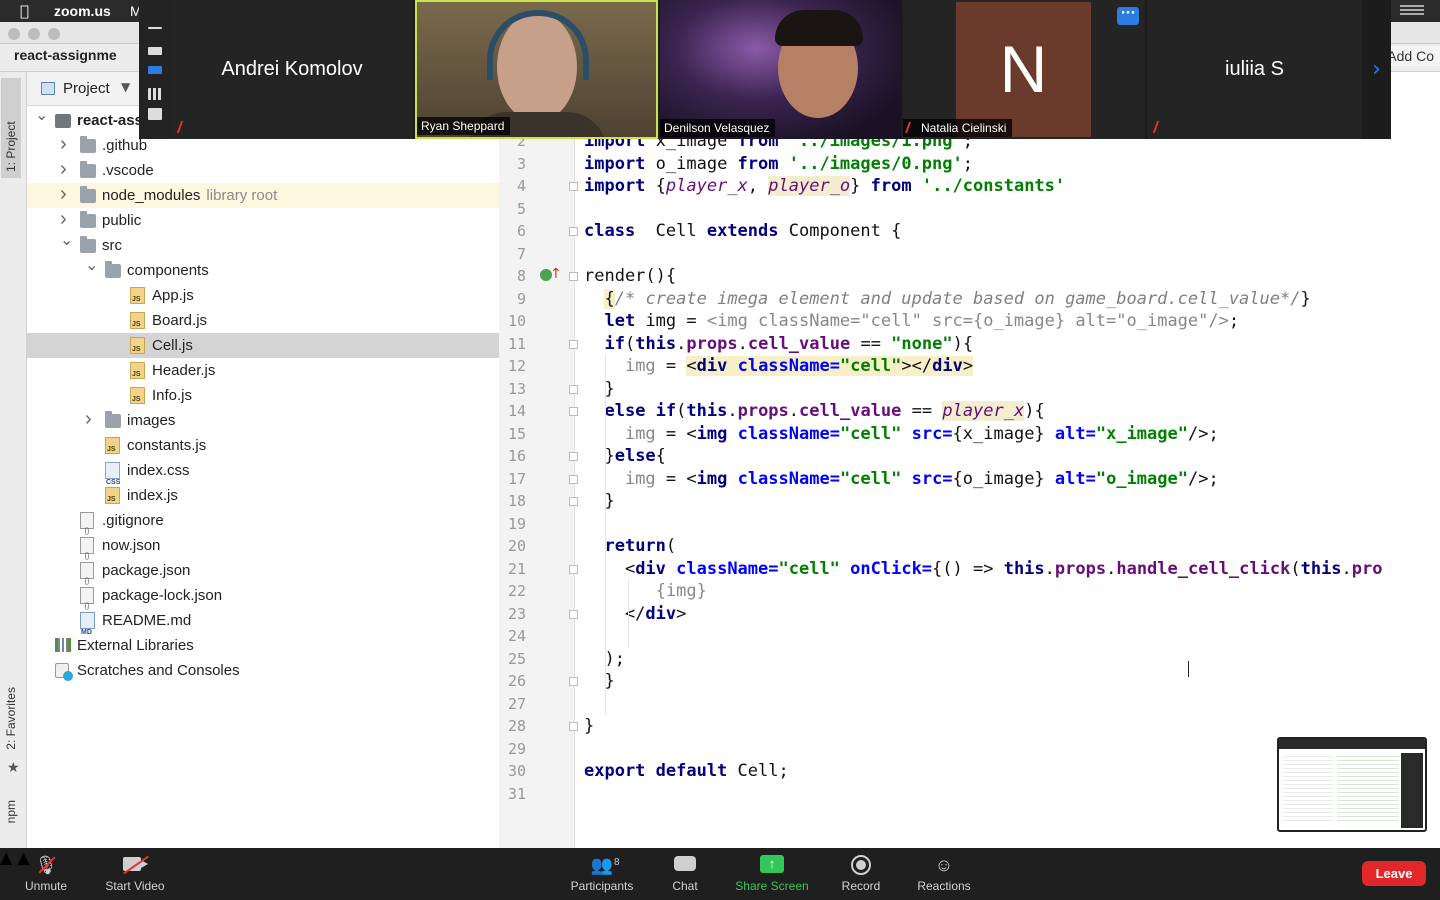 The width and height of the screenshot is (1440, 900). Describe the element at coordinates (152, 495) in the screenshot. I see `tree-item-label: index.js` at that location.